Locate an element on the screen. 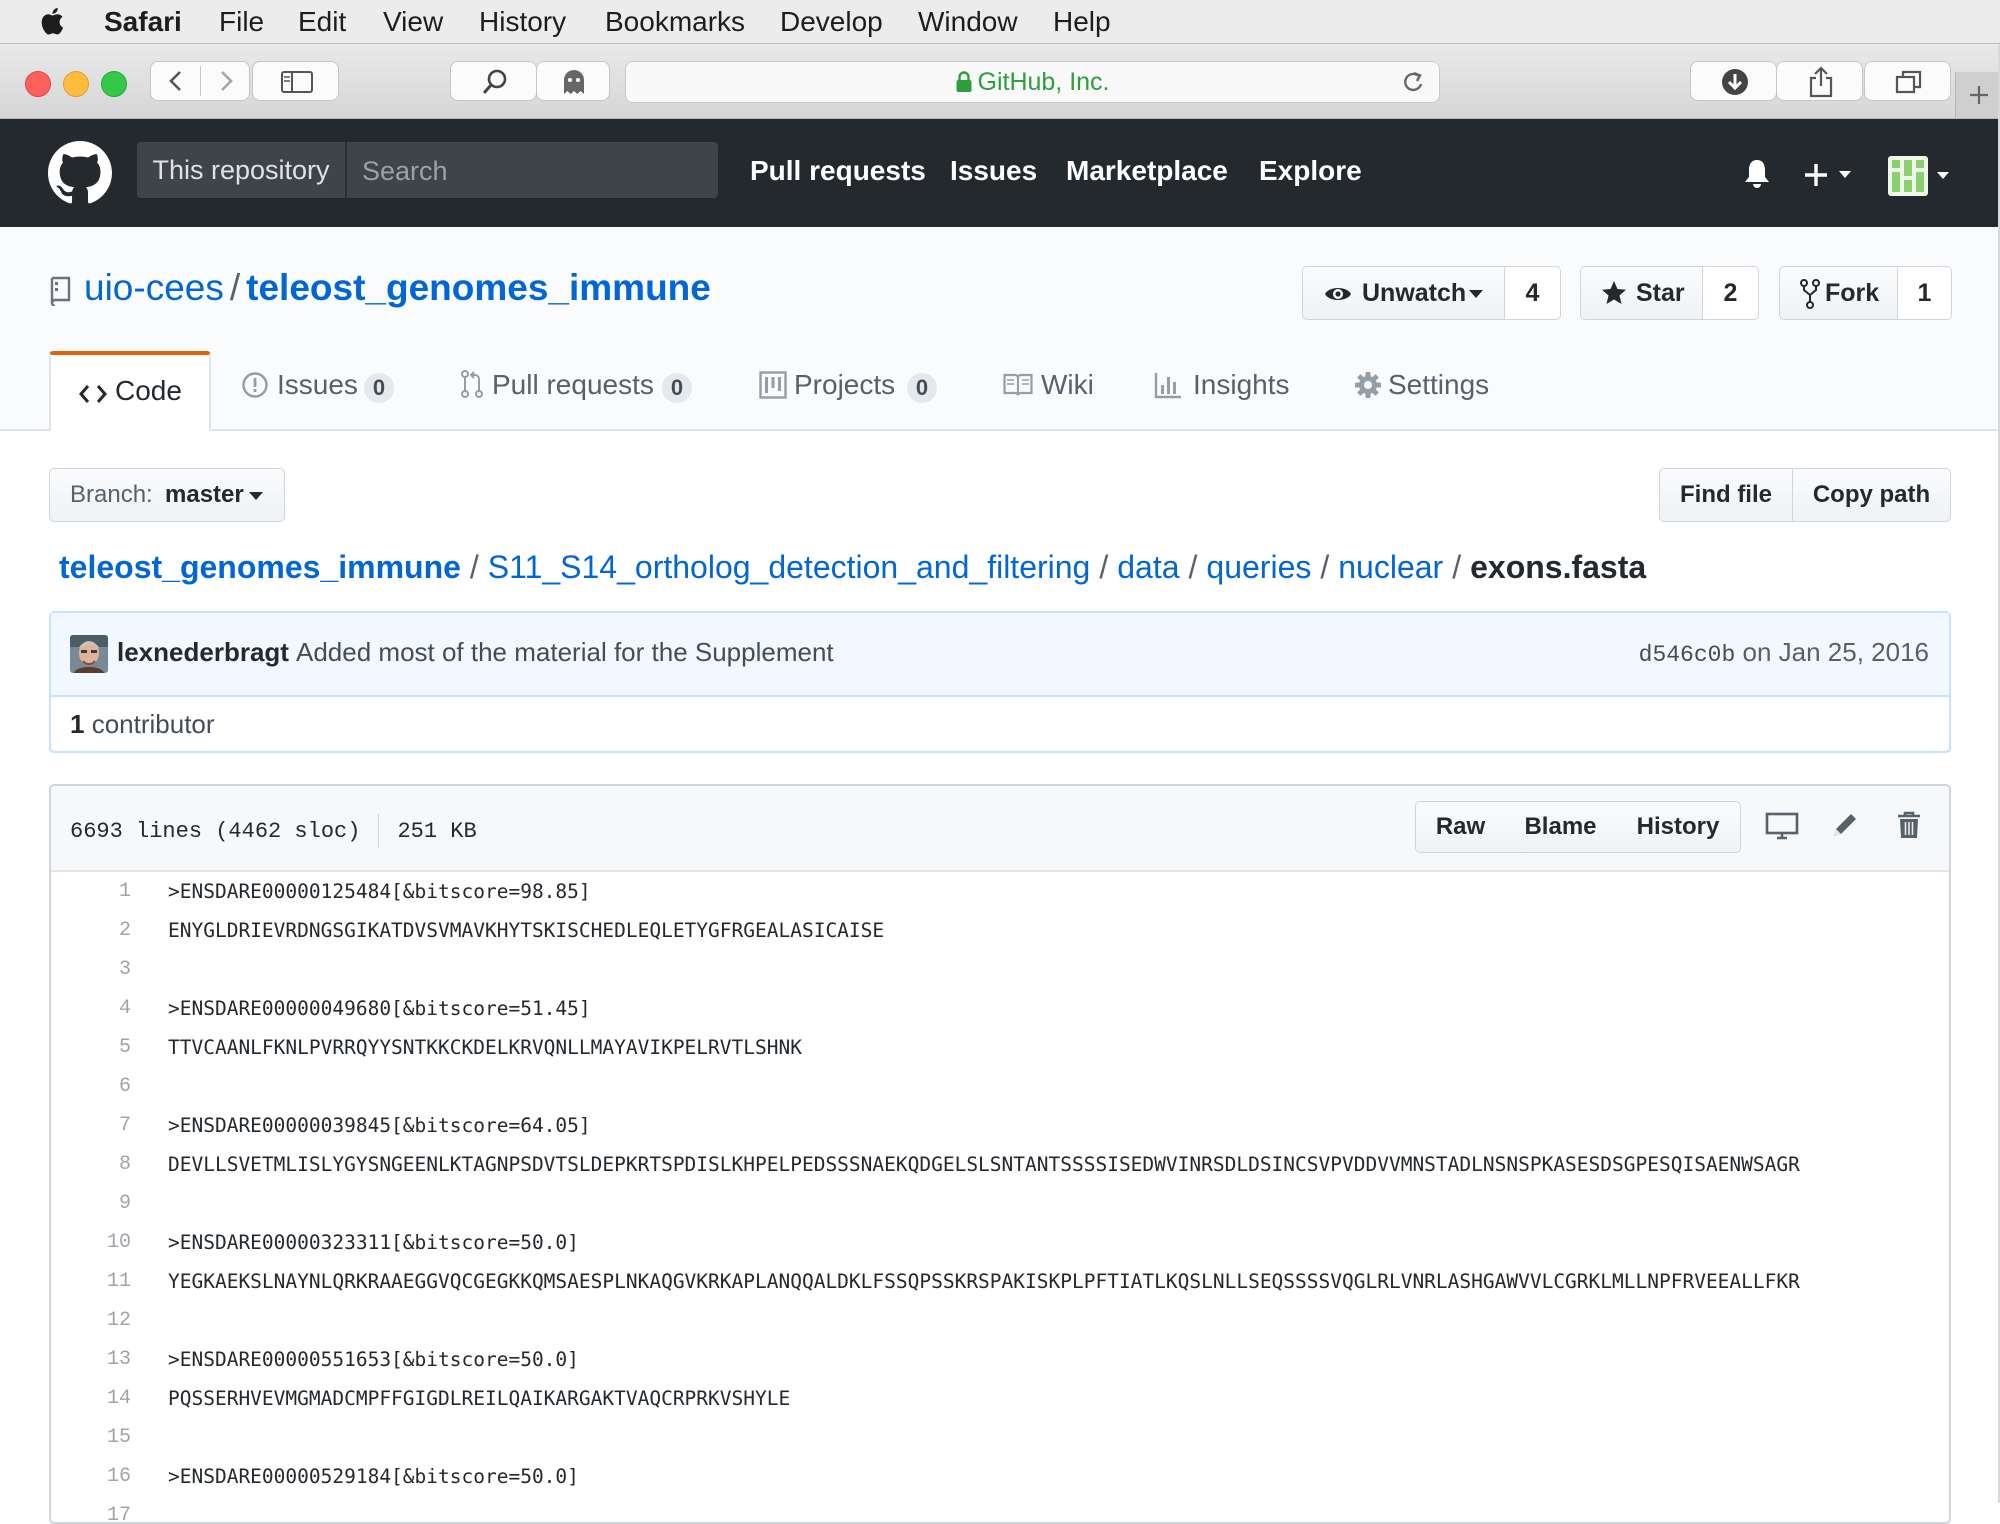 This screenshot has width=2000, height=1524. line-number: 14 is located at coordinates (91, 1398).